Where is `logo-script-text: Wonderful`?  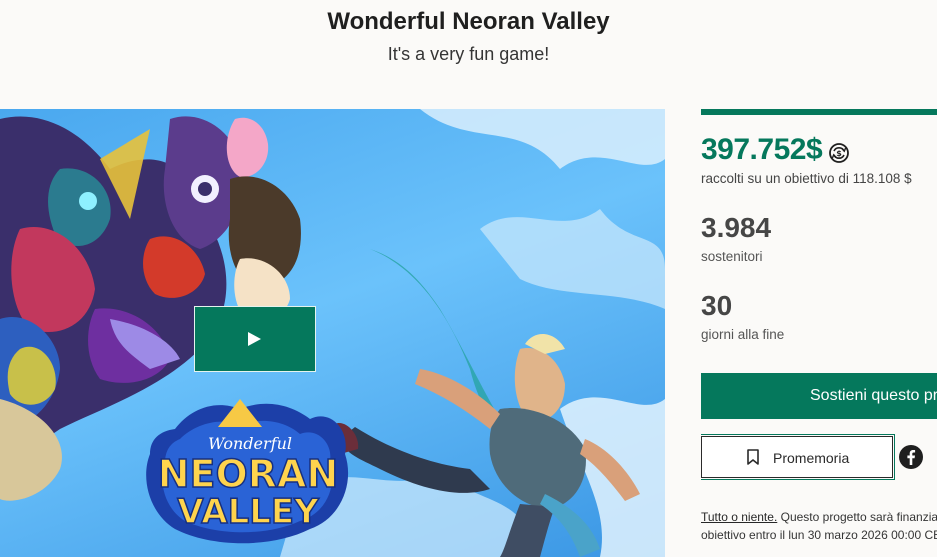 logo-script-text: Wonderful is located at coordinates (250, 443).